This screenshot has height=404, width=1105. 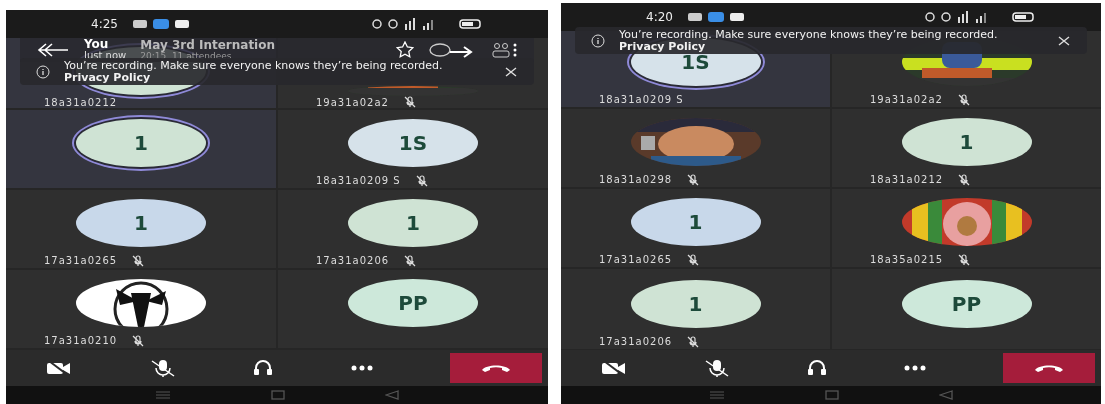 What do you see at coordinates (105, 55) in the screenshot?
I see `self-time: Just now` at bounding box center [105, 55].